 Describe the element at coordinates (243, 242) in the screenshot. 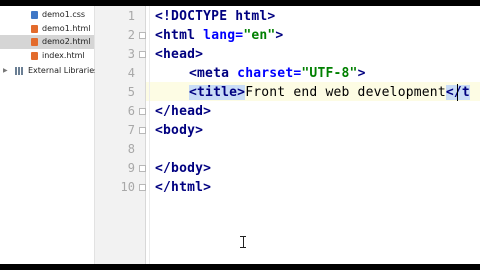

I see `mouse-ibeam-cursor-icon` at that location.